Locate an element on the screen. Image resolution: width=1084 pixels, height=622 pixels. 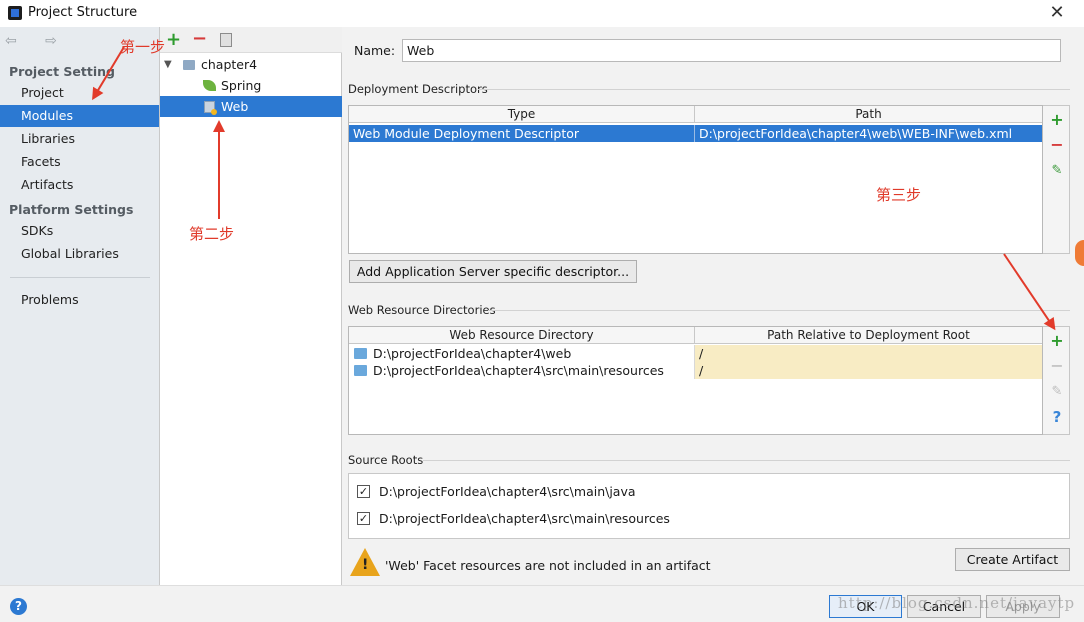
close-icon: ✕ is located at coordinates (1057, 13).